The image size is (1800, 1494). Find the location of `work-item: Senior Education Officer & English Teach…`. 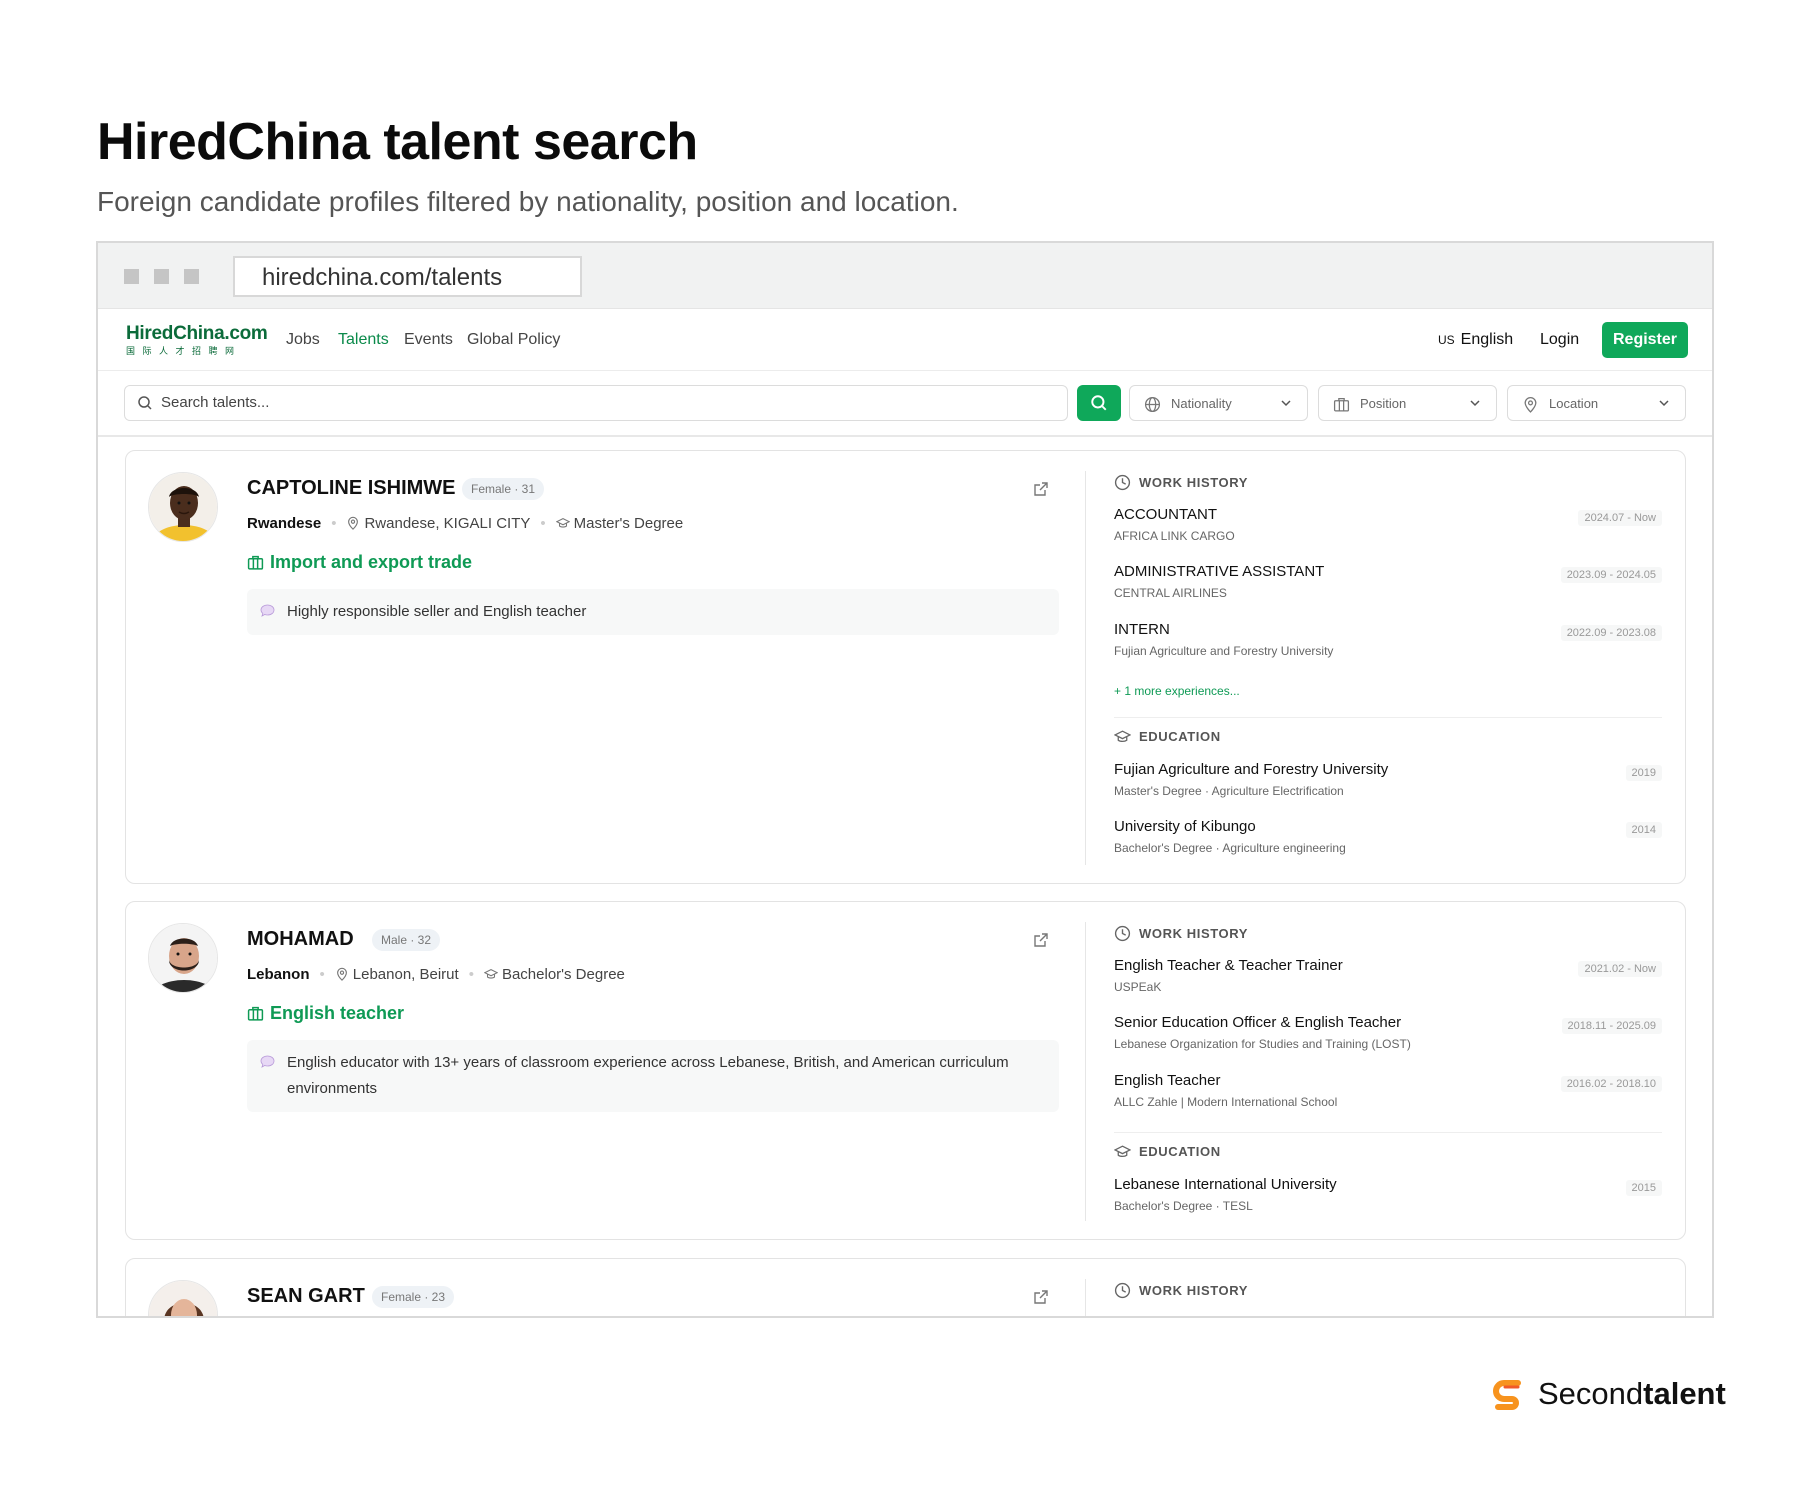

work-item: Senior Education Officer & English Teach… is located at coordinates (1388, 1032).